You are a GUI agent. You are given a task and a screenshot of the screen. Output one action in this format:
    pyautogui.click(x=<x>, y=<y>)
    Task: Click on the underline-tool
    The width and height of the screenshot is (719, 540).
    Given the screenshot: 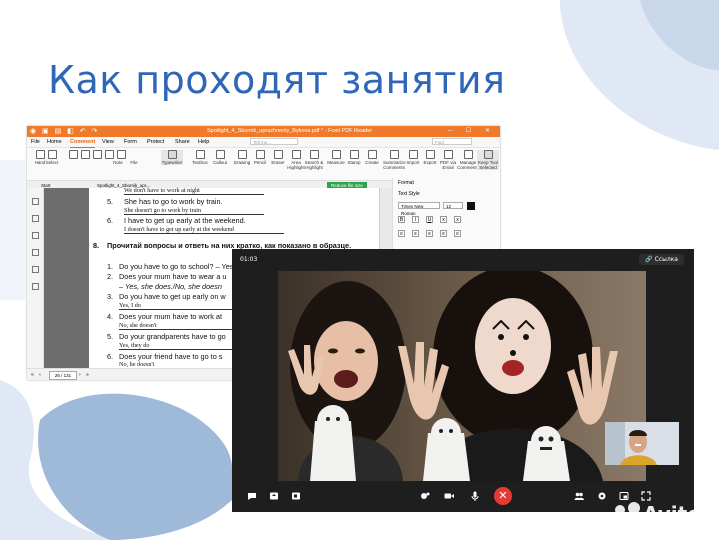 What is the action you would take?
    pyautogui.click(x=85, y=155)
    